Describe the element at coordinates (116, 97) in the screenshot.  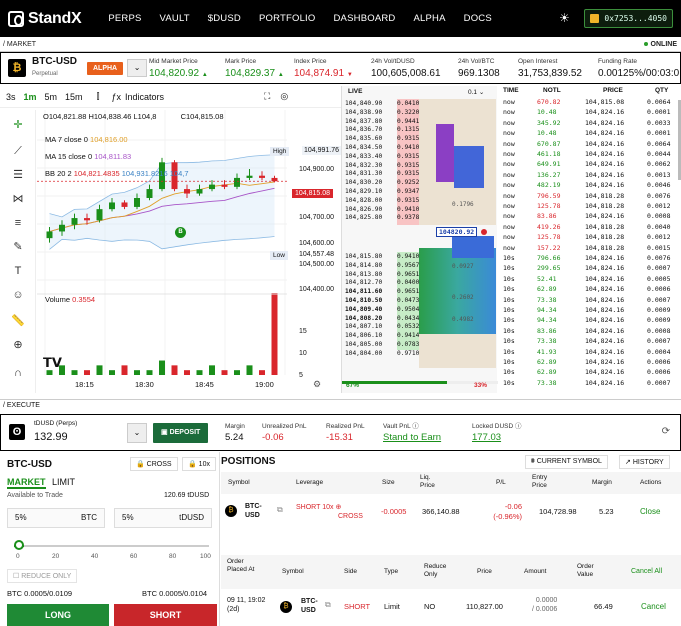
I see `indicators-icon: ƒx` at that location.